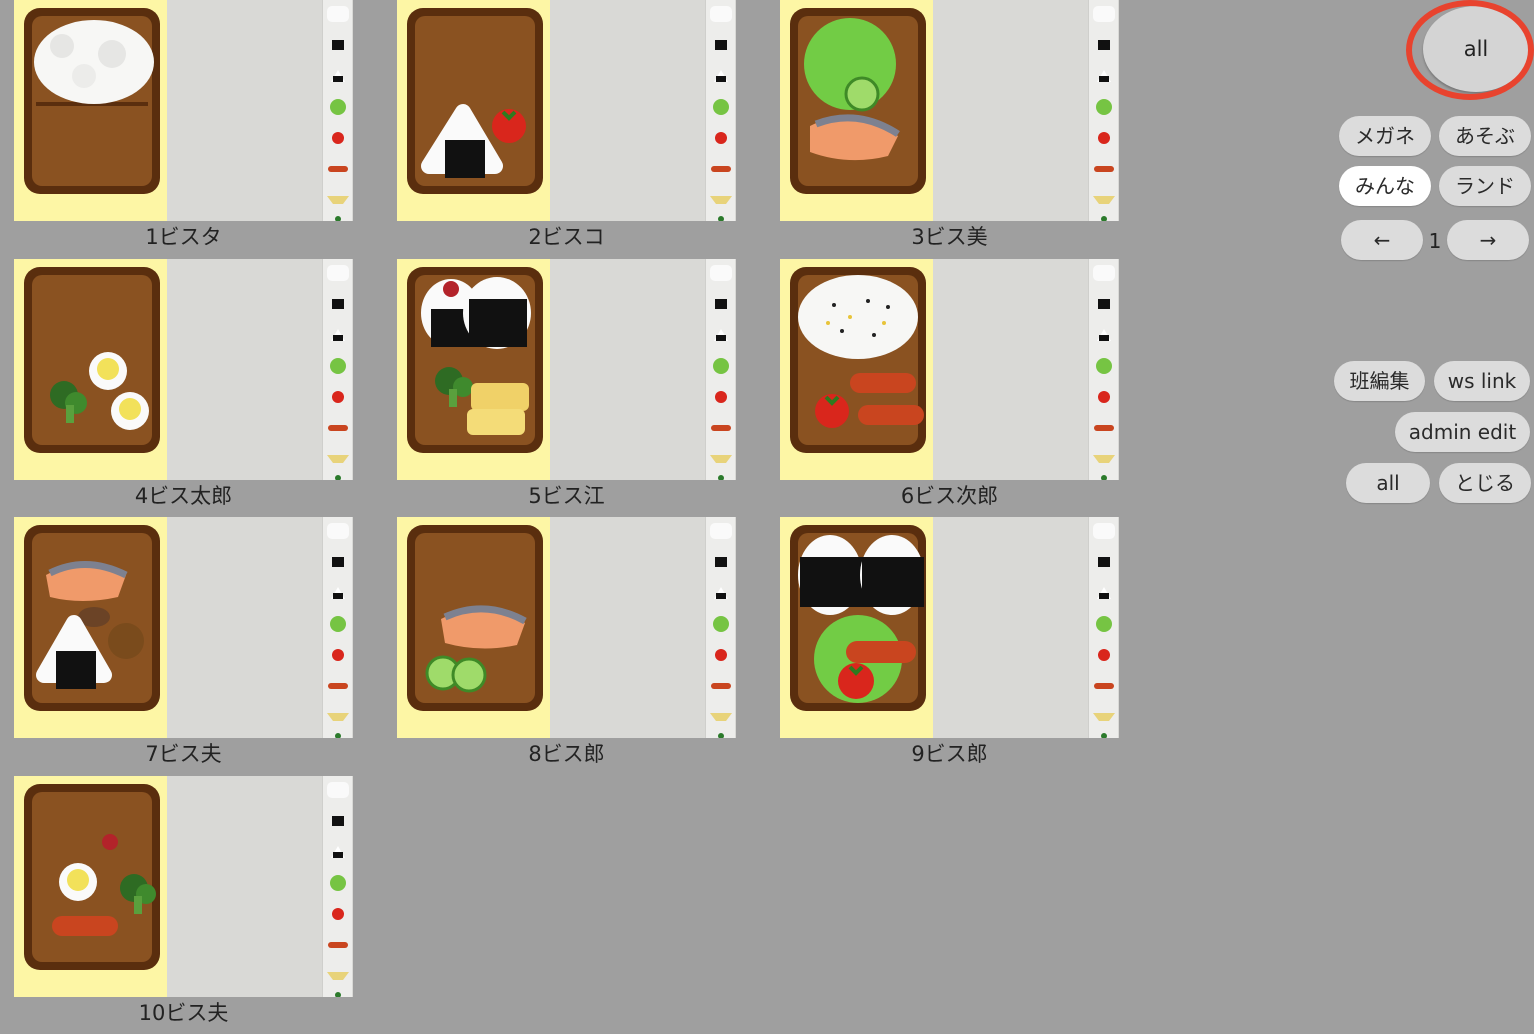 The height and width of the screenshot is (1034, 1534). I want to click on card-label: 1ビスタ, so click(183, 237).